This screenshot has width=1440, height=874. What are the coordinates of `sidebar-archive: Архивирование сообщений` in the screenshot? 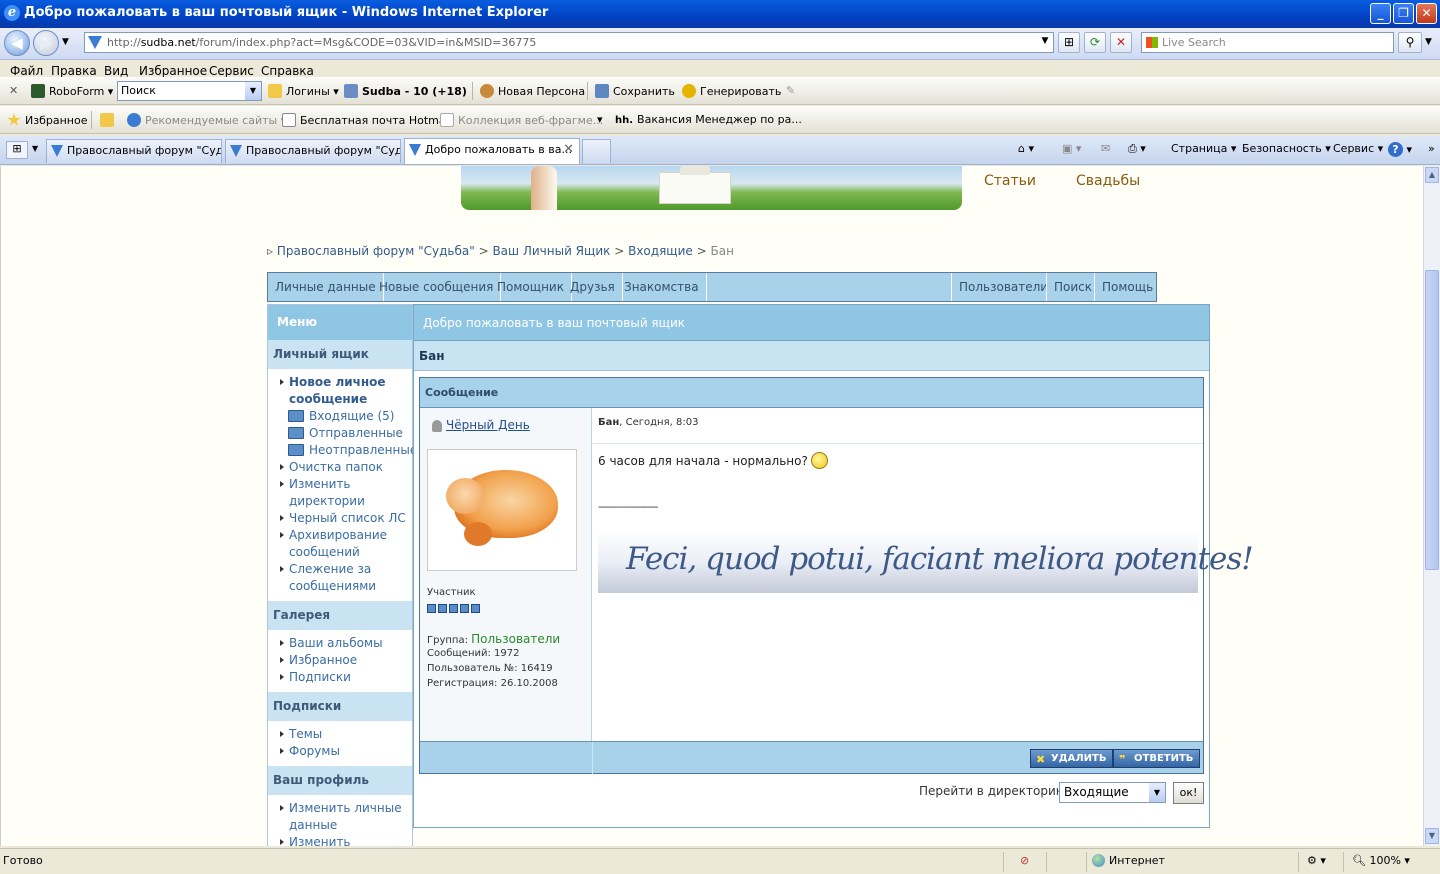 It's located at (340, 544).